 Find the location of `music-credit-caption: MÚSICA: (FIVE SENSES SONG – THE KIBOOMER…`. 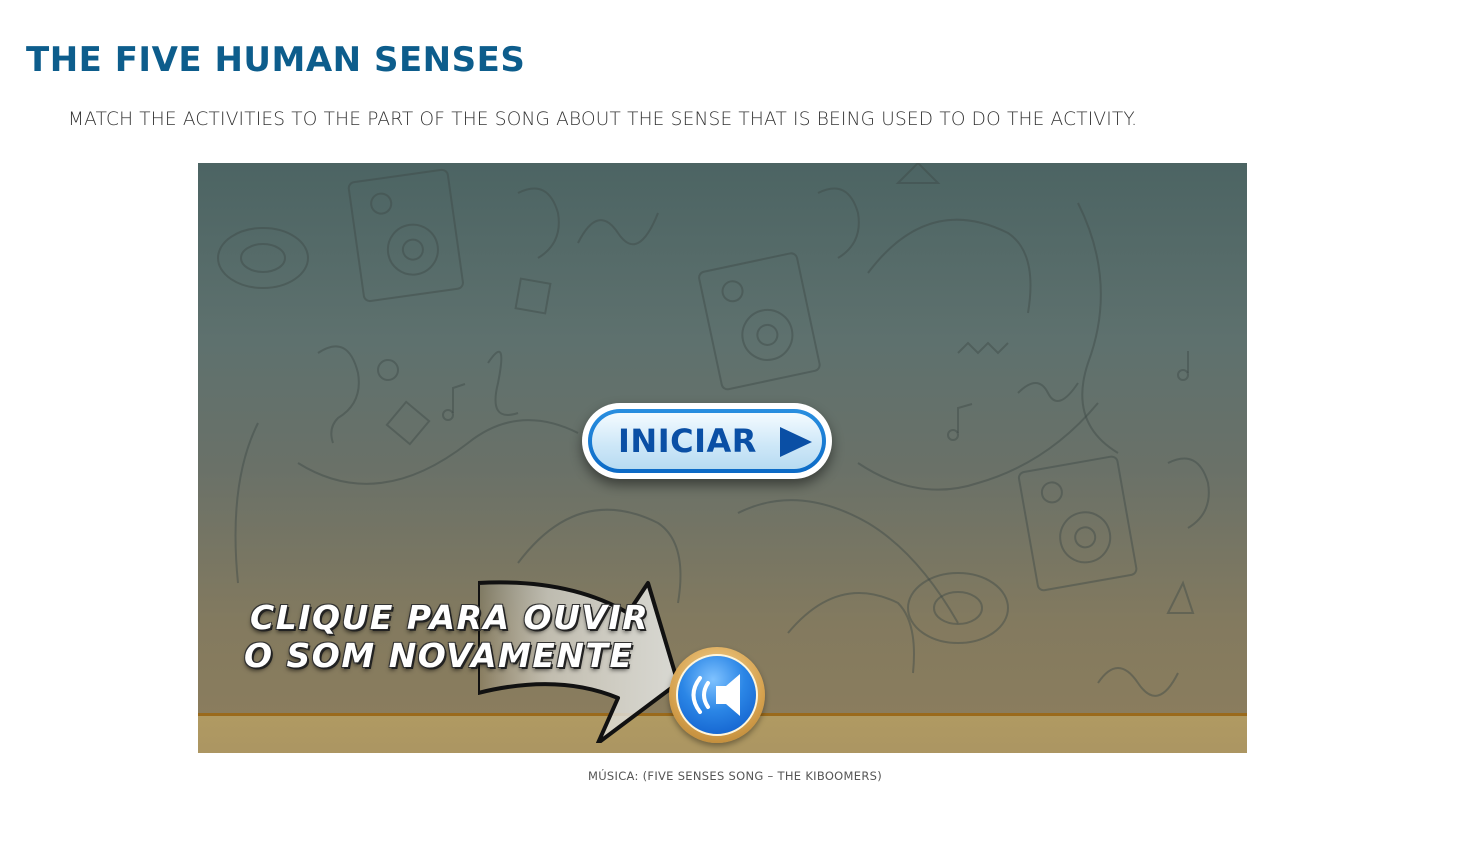

music-credit-caption: MÚSICA: (FIVE SENSES SONG – THE KIBOOMER… is located at coordinates (735, 776).